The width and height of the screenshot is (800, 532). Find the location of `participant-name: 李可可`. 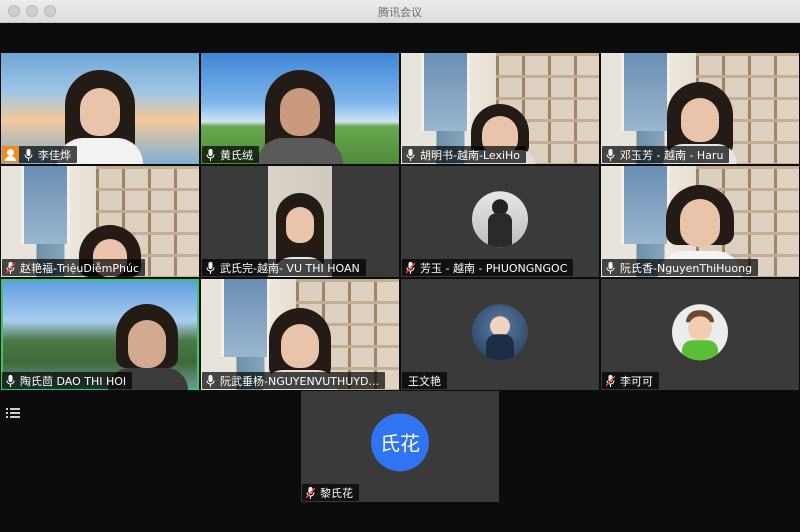

participant-name: 李可可 is located at coordinates (636, 381).